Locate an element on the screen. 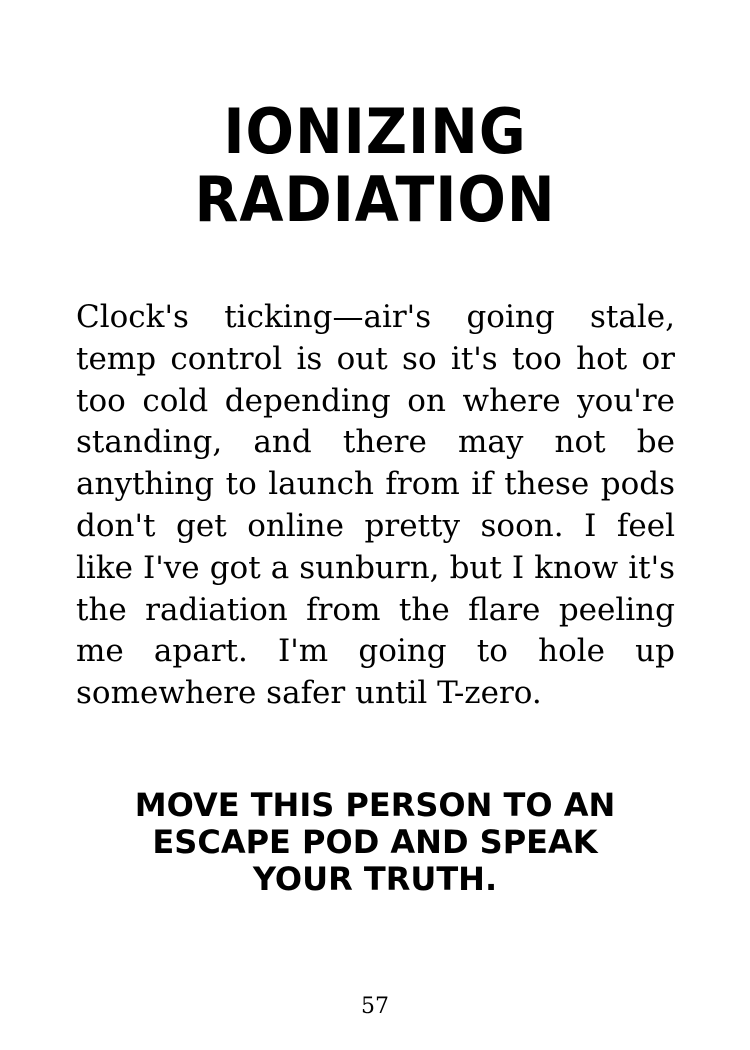 This screenshot has height=1050, width=750. card-title-line-2: RADIATION is located at coordinates (375, 199).